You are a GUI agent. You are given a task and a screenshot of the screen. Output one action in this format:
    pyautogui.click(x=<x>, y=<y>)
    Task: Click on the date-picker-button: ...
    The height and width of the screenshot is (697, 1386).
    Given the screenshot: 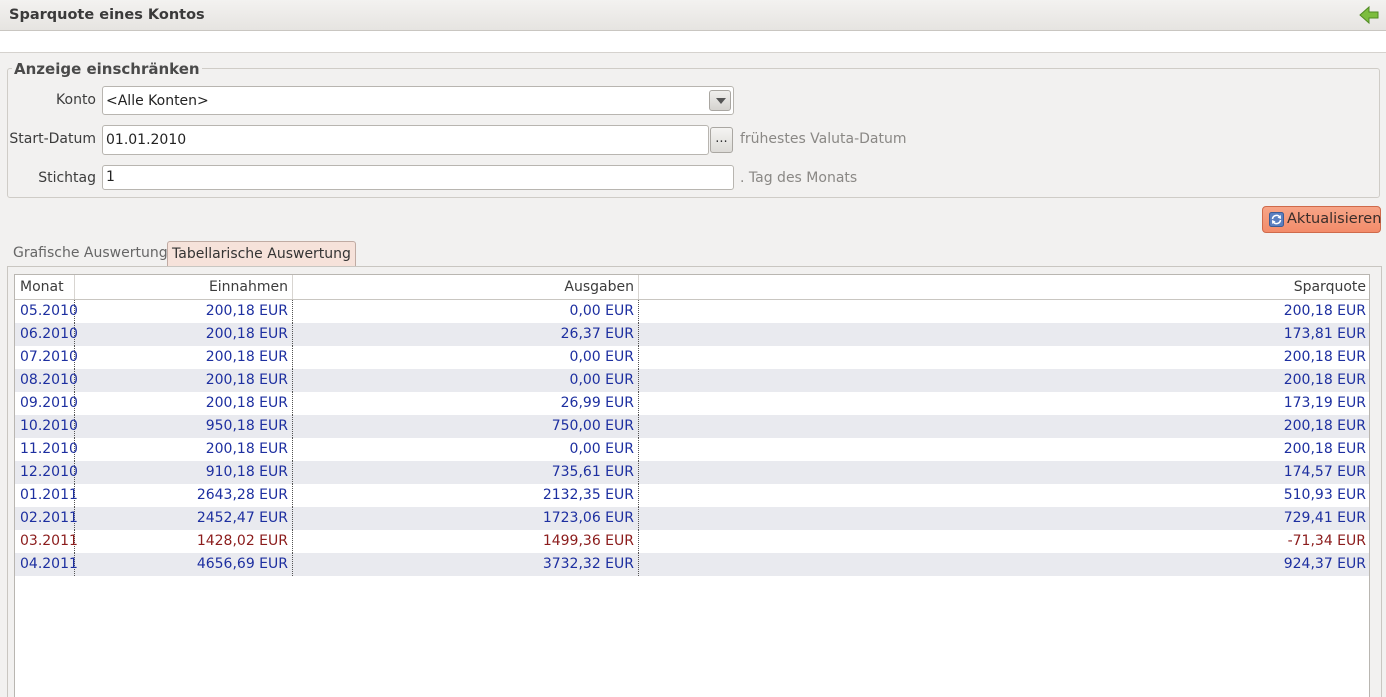 What is the action you would take?
    pyautogui.click(x=721, y=140)
    